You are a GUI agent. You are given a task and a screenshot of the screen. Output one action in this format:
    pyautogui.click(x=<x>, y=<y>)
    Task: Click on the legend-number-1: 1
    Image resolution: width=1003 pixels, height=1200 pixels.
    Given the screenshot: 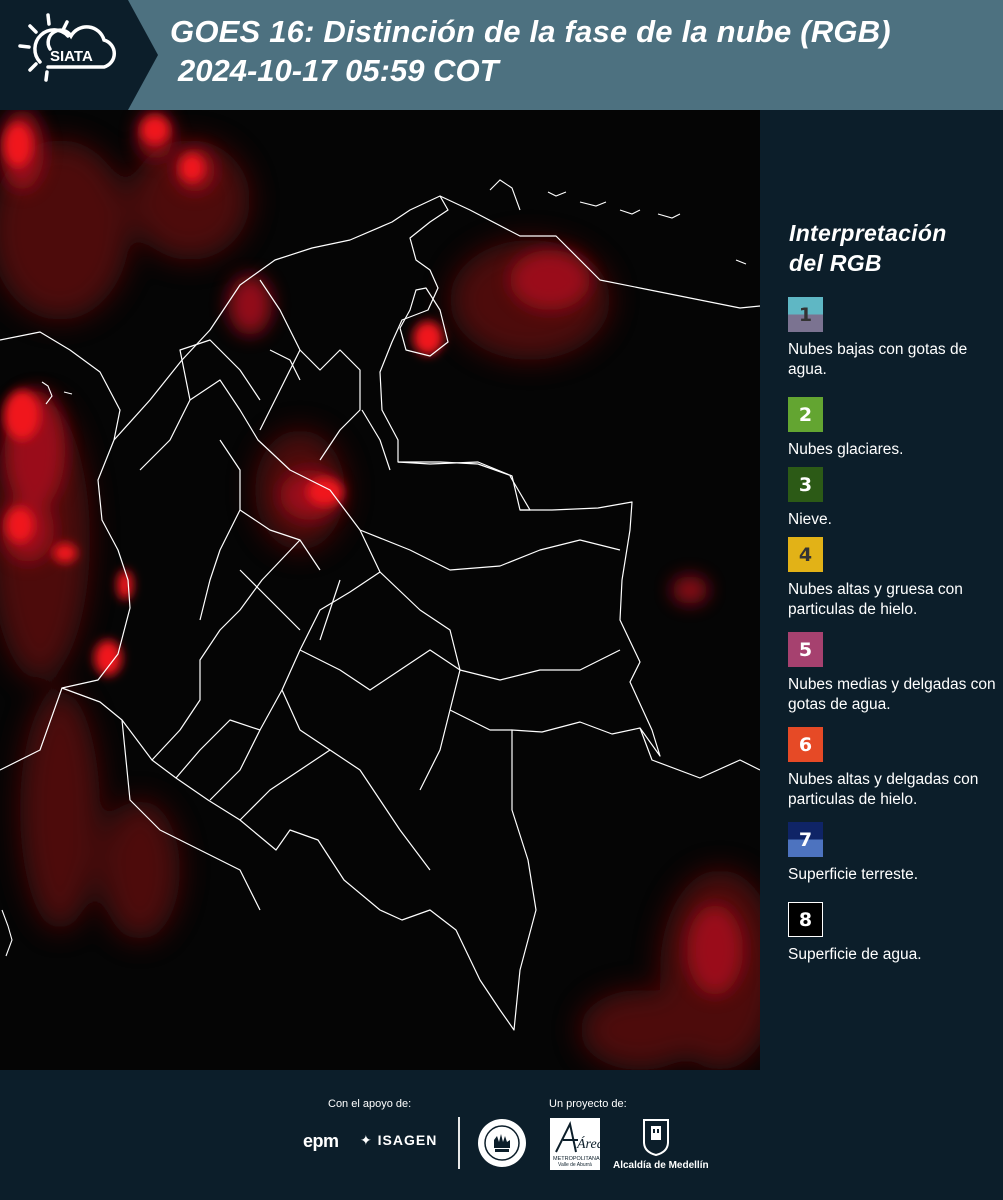 What is the action you would take?
    pyautogui.click(x=805, y=314)
    